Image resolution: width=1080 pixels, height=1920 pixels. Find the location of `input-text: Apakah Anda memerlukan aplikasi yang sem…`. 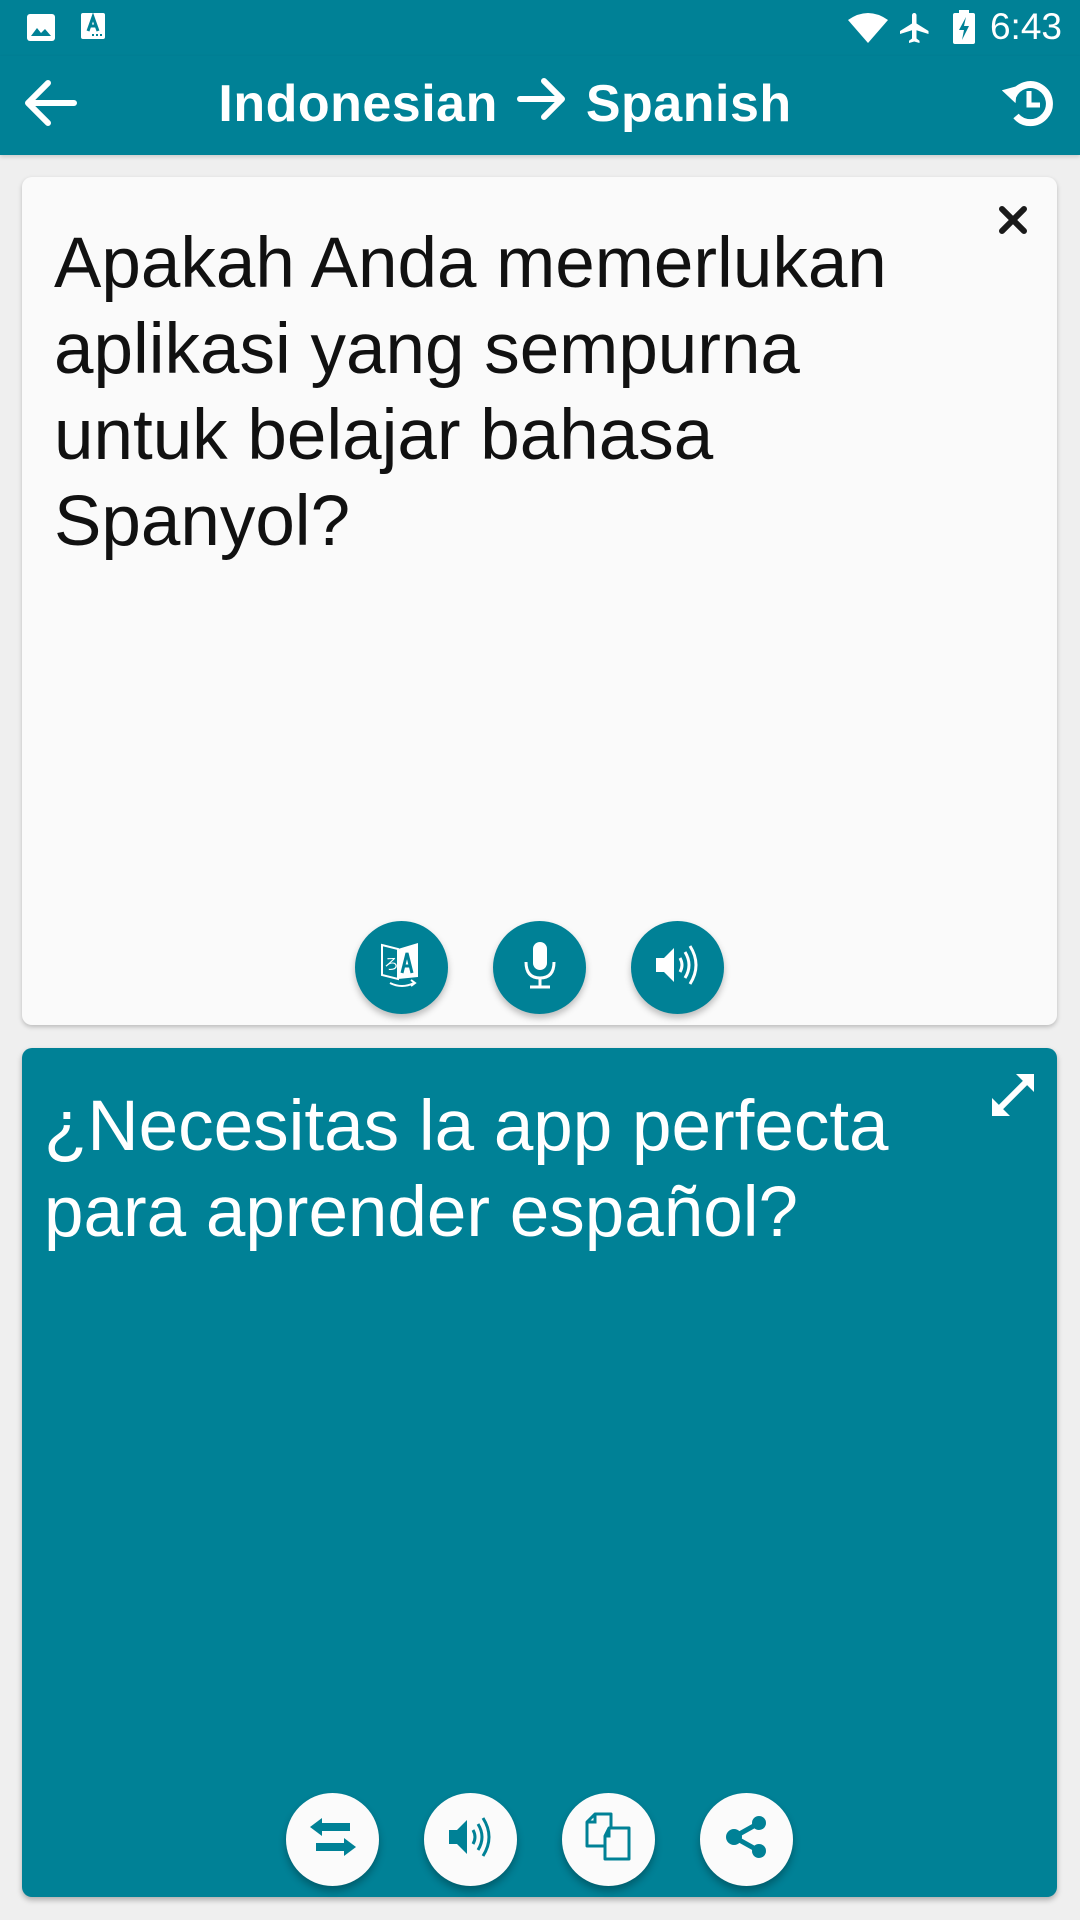

input-text: Apakah Anda memerlukan aplikasi yang sem… is located at coordinates (504, 393).